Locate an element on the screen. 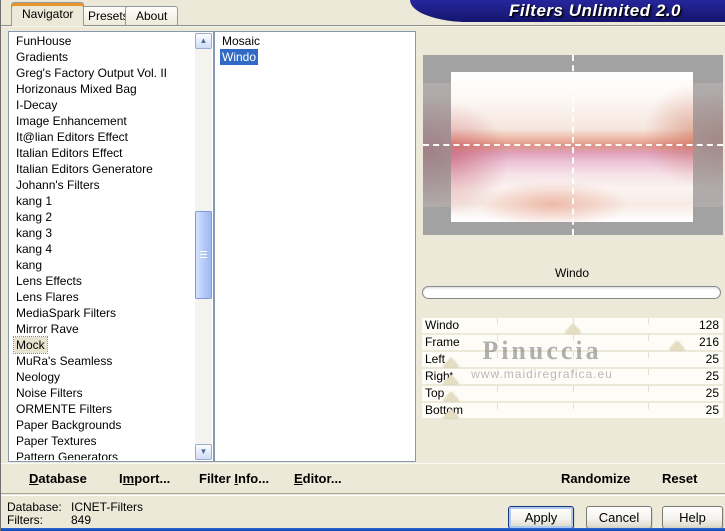  list-item-label: Greg's Factory Output Vol. II is located at coordinates (92, 73).